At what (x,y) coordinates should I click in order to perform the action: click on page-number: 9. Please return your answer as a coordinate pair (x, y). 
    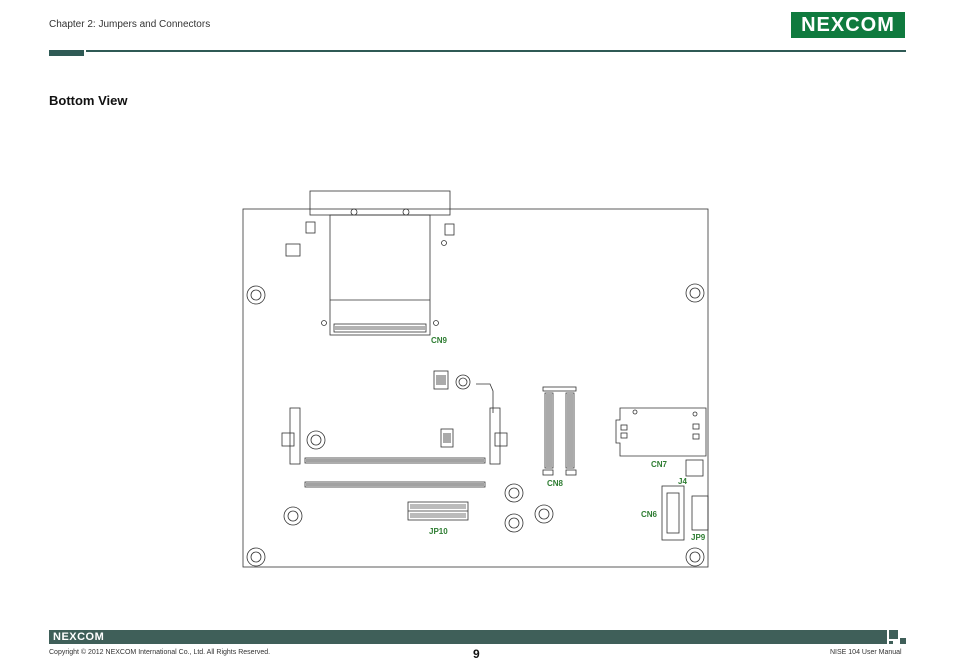
    Looking at the image, I should click on (476, 654).